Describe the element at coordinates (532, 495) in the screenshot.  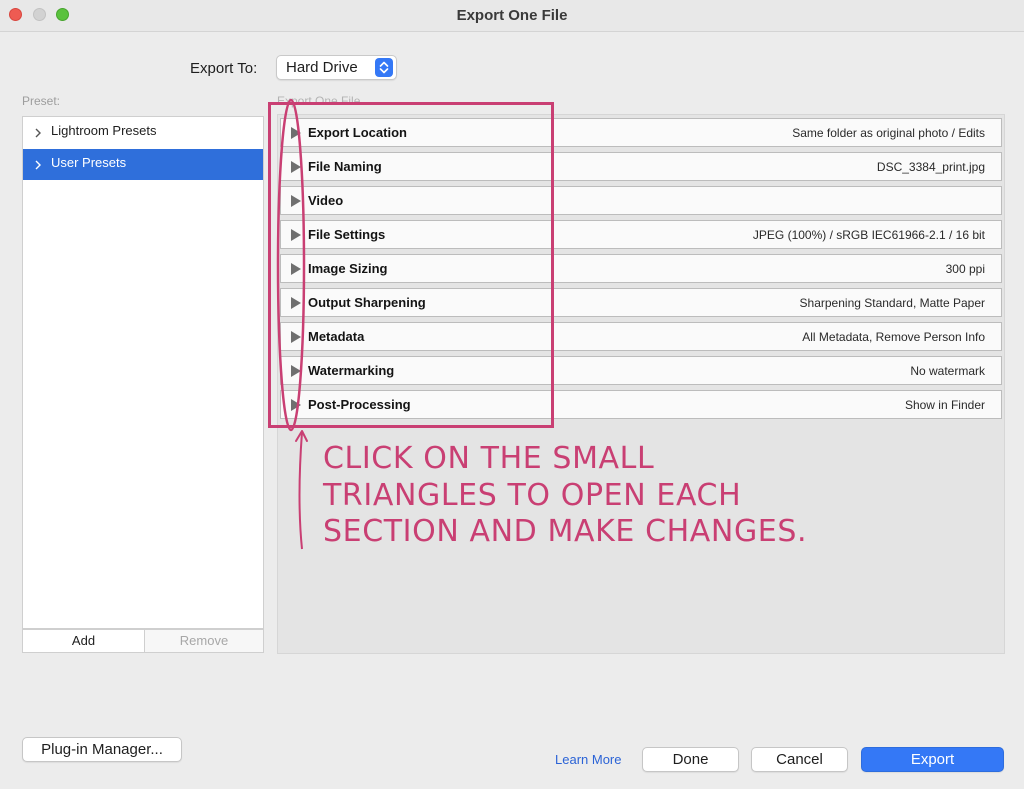
I see `annotation-line: TRIANGLES TO OPEN EACH` at that location.